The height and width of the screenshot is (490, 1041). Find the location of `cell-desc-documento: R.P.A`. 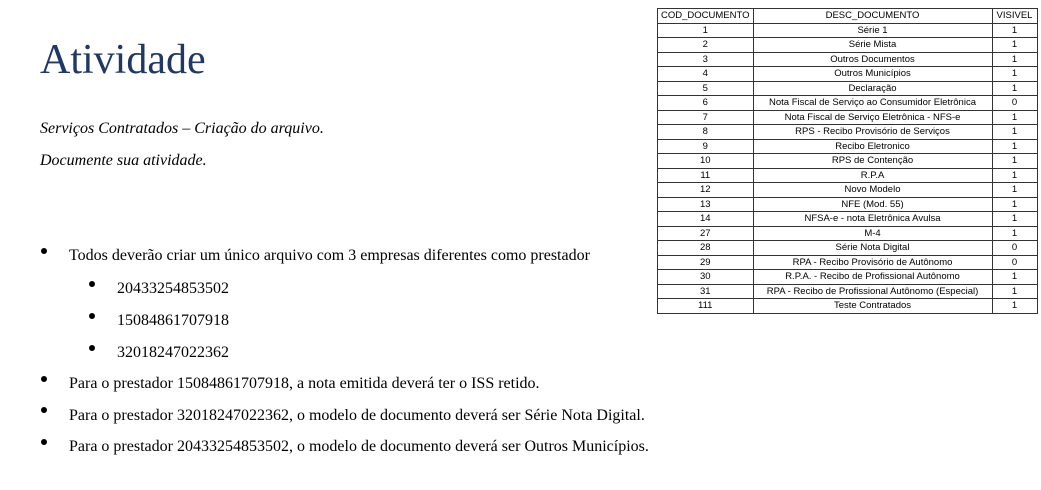

cell-desc-documento: R.P.A is located at coordinates (872, 175).